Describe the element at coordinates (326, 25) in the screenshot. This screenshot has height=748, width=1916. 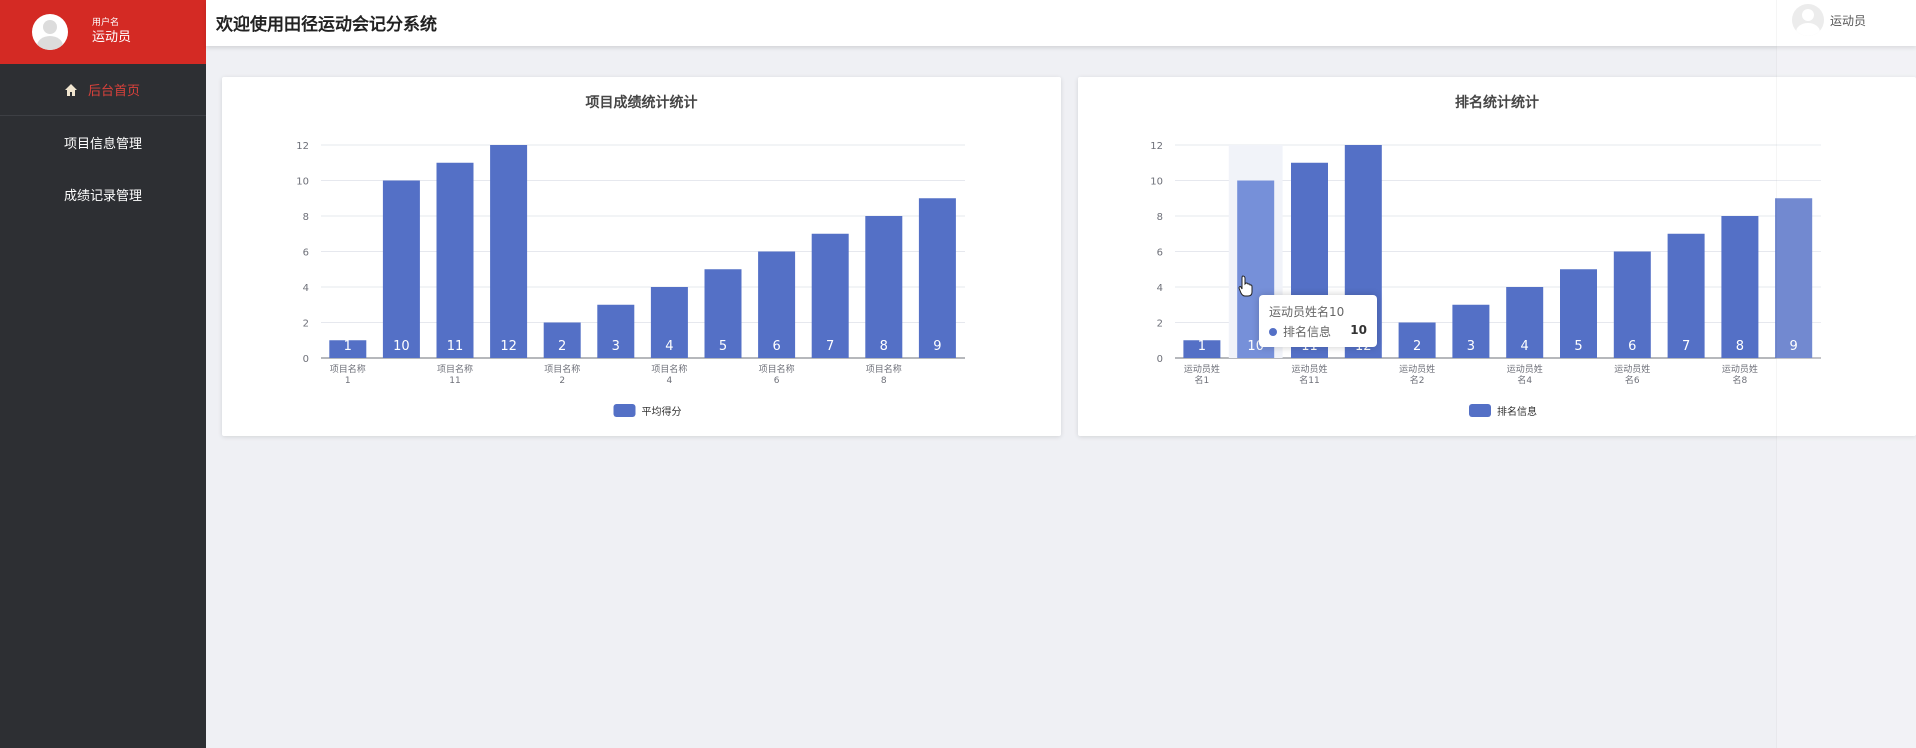
I see `page-title: 欢迎使用田径运动会记分系统` at that location.